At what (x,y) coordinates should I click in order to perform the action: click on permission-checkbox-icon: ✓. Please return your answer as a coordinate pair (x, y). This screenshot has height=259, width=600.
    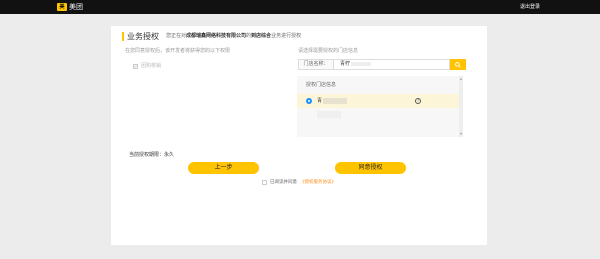
    Looking at the image, I should click on (135, 66).